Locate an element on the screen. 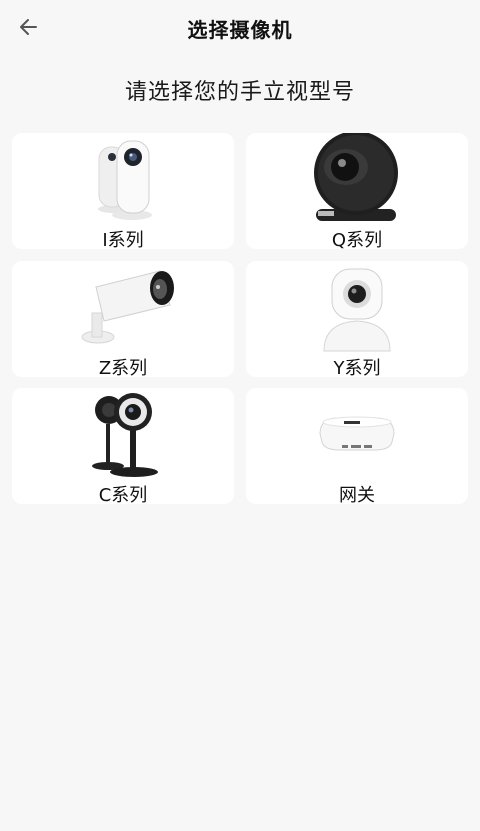 The width and height of the screenshot is (480, 831). model-prompt: 请选择您的手立视型号 is located at coordinates (239, 92).